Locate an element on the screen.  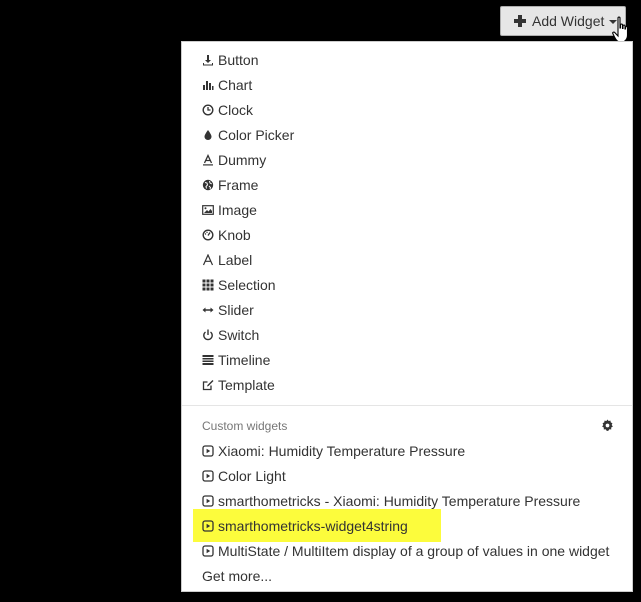
menu-item-custom-xiaomi: Xiaomi: Humidity Temperature Pressure is located at coordinates (407, 450).